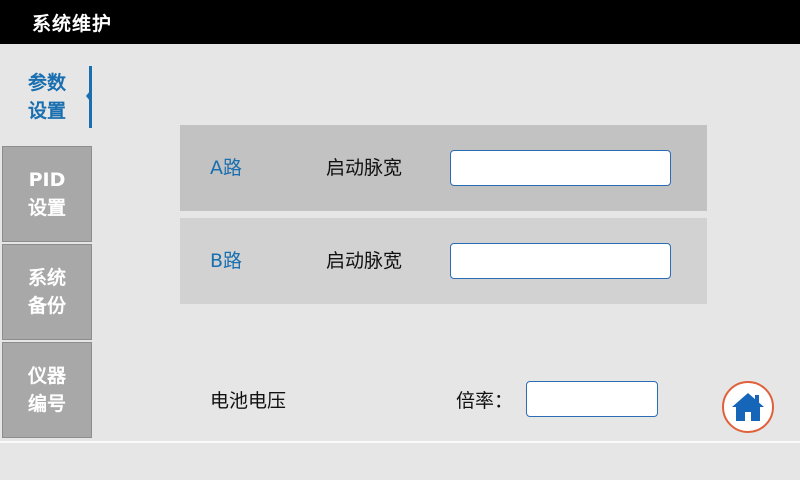 This screenshot has height=480, width=800. I want to click on channel-a-label: A路, so click(226, 168).